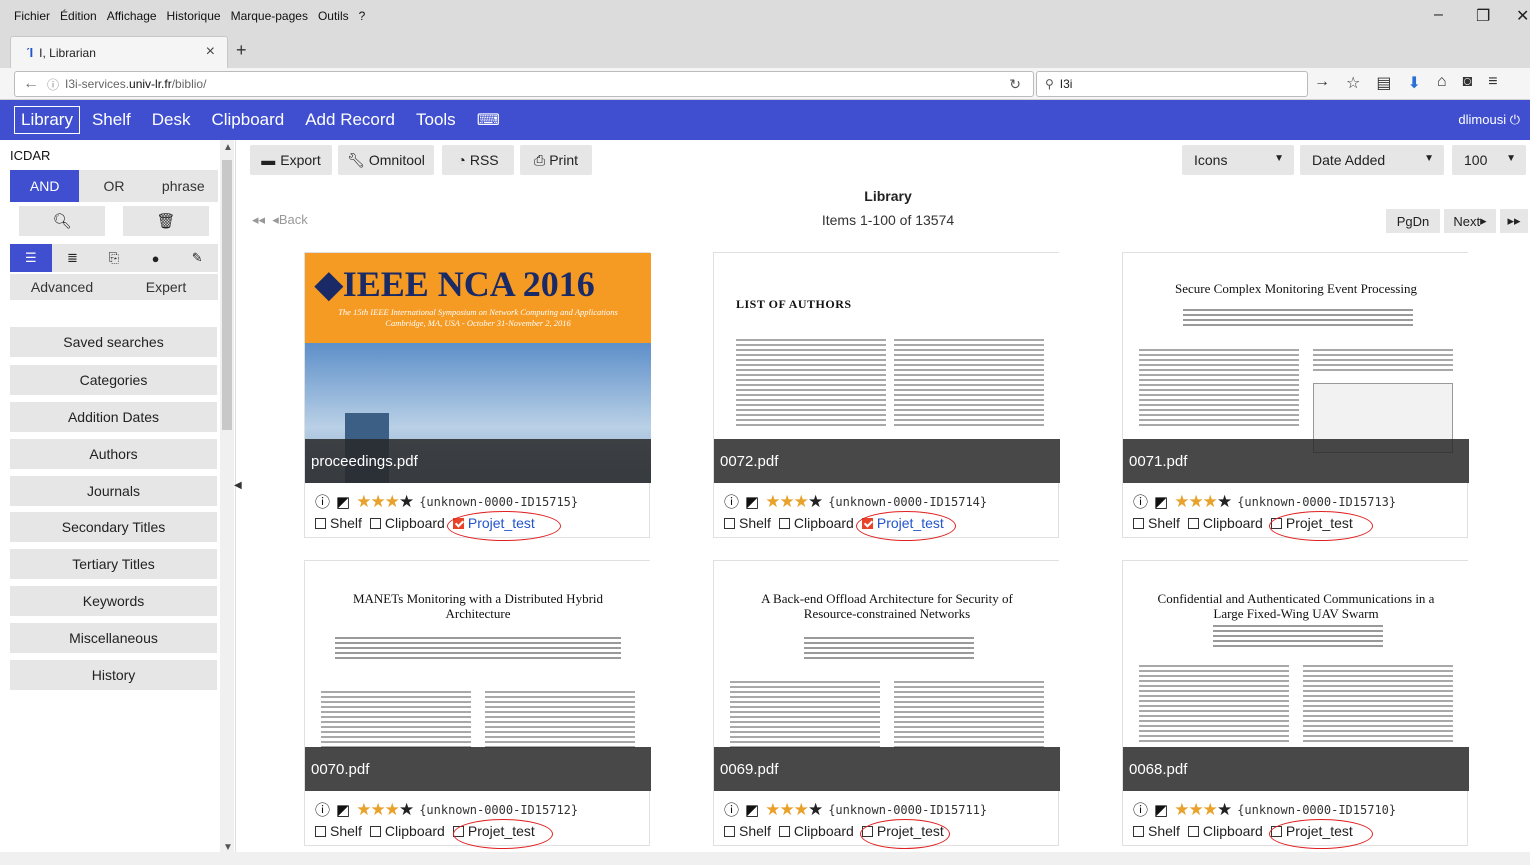  I want to click on username: dlimousi ⏻, so click(1489, 120).